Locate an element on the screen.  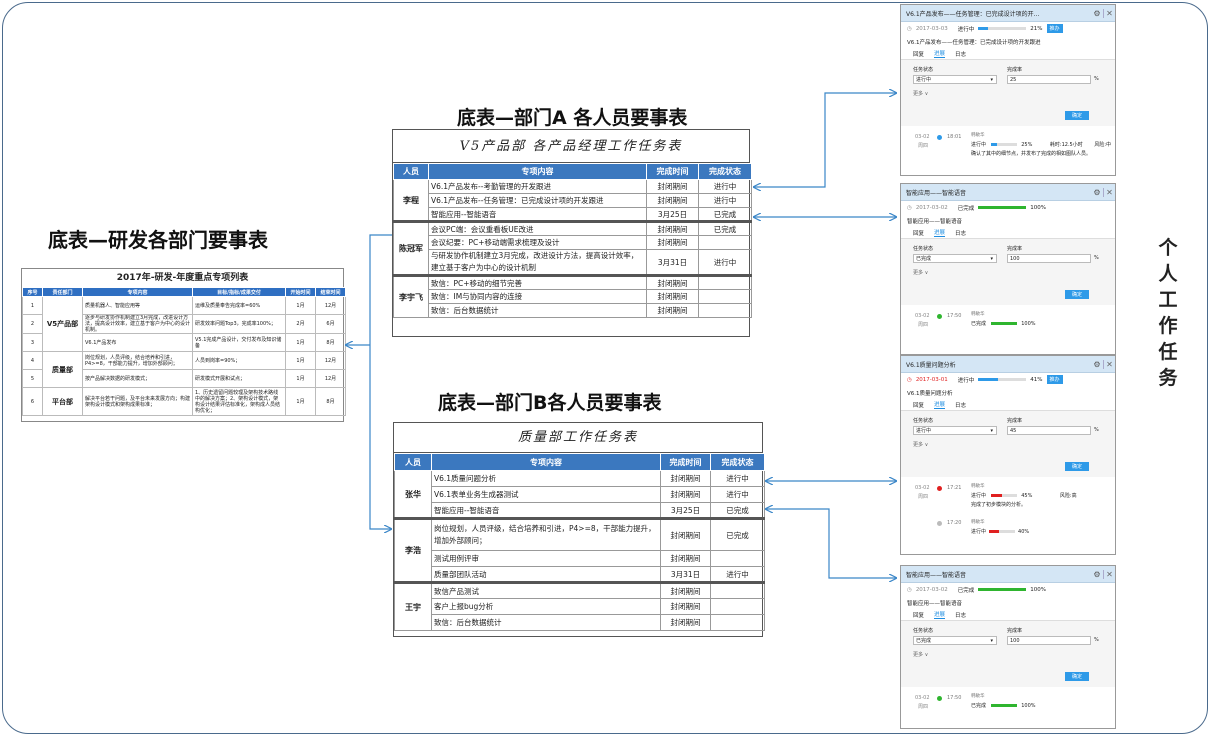
arrow-dept-a-top is located at coordinates (825, 140).